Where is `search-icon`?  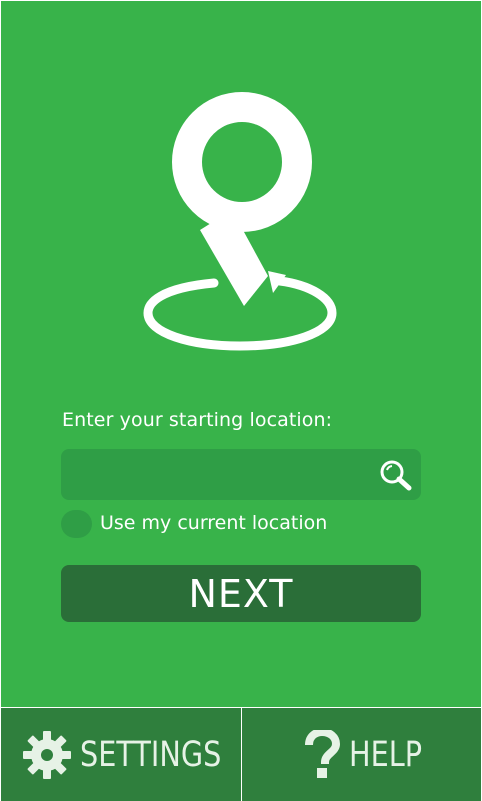
search-icon is located at coordinates (395, 475).